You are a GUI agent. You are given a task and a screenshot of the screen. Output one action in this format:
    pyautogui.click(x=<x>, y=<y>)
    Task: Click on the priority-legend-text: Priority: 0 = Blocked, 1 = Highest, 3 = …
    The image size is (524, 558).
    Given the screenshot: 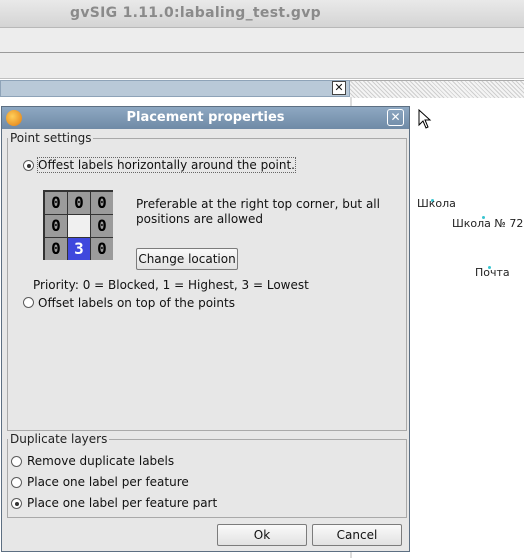 What is the action you would take?
    pyautogui.click(x=171, y=285)
    